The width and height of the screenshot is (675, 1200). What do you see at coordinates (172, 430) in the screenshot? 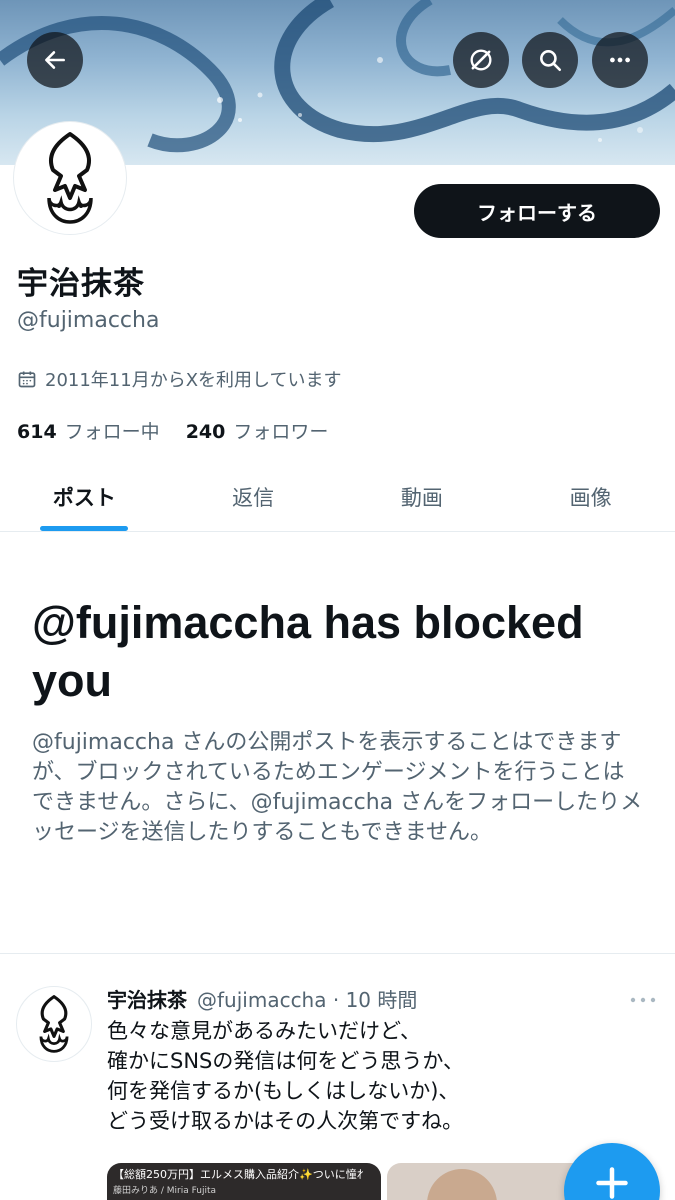
I see `follow-stats: 614 フォロー中 240 フォロワー` at bounding box center [172, 430].